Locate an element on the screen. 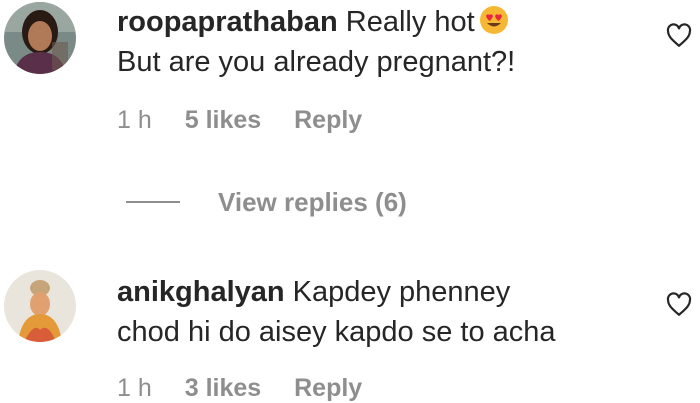  heart-eyes-emoji is located at coordinates (493, 20).